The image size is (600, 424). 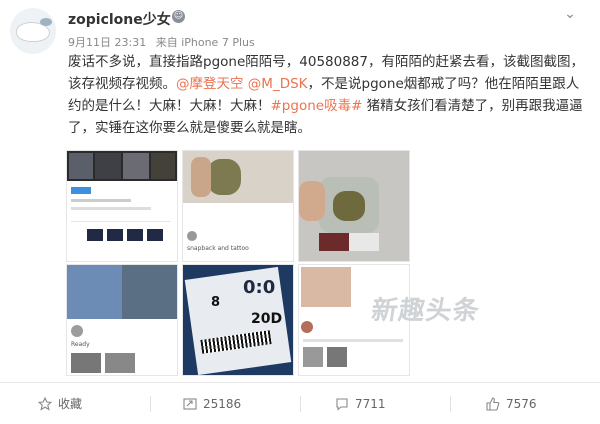 What do you see at coordinates (46, 22) in the screenshot?
I see `bird-tail` at bounding box center [46, 22].